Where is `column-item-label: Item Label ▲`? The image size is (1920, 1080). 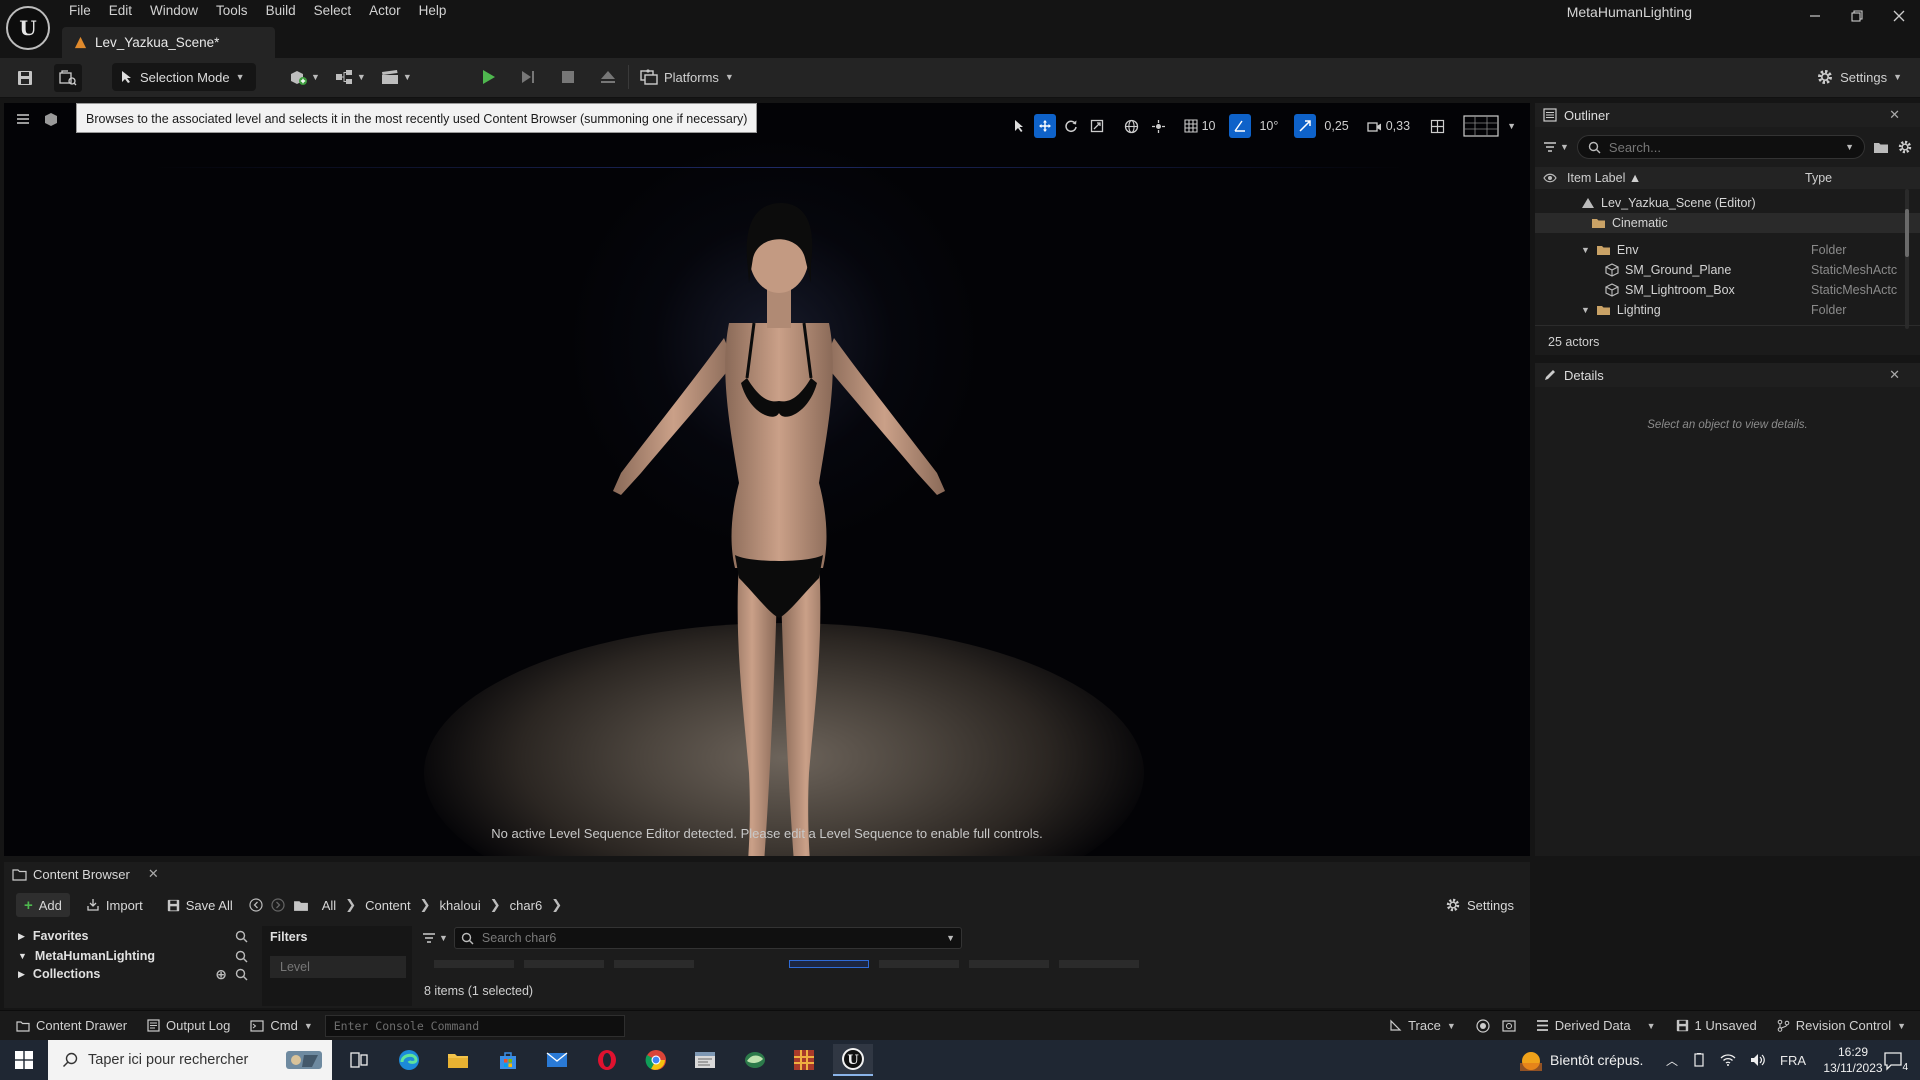
column-item-label: Item Label ▲ is located at coordinates (1604, 178).